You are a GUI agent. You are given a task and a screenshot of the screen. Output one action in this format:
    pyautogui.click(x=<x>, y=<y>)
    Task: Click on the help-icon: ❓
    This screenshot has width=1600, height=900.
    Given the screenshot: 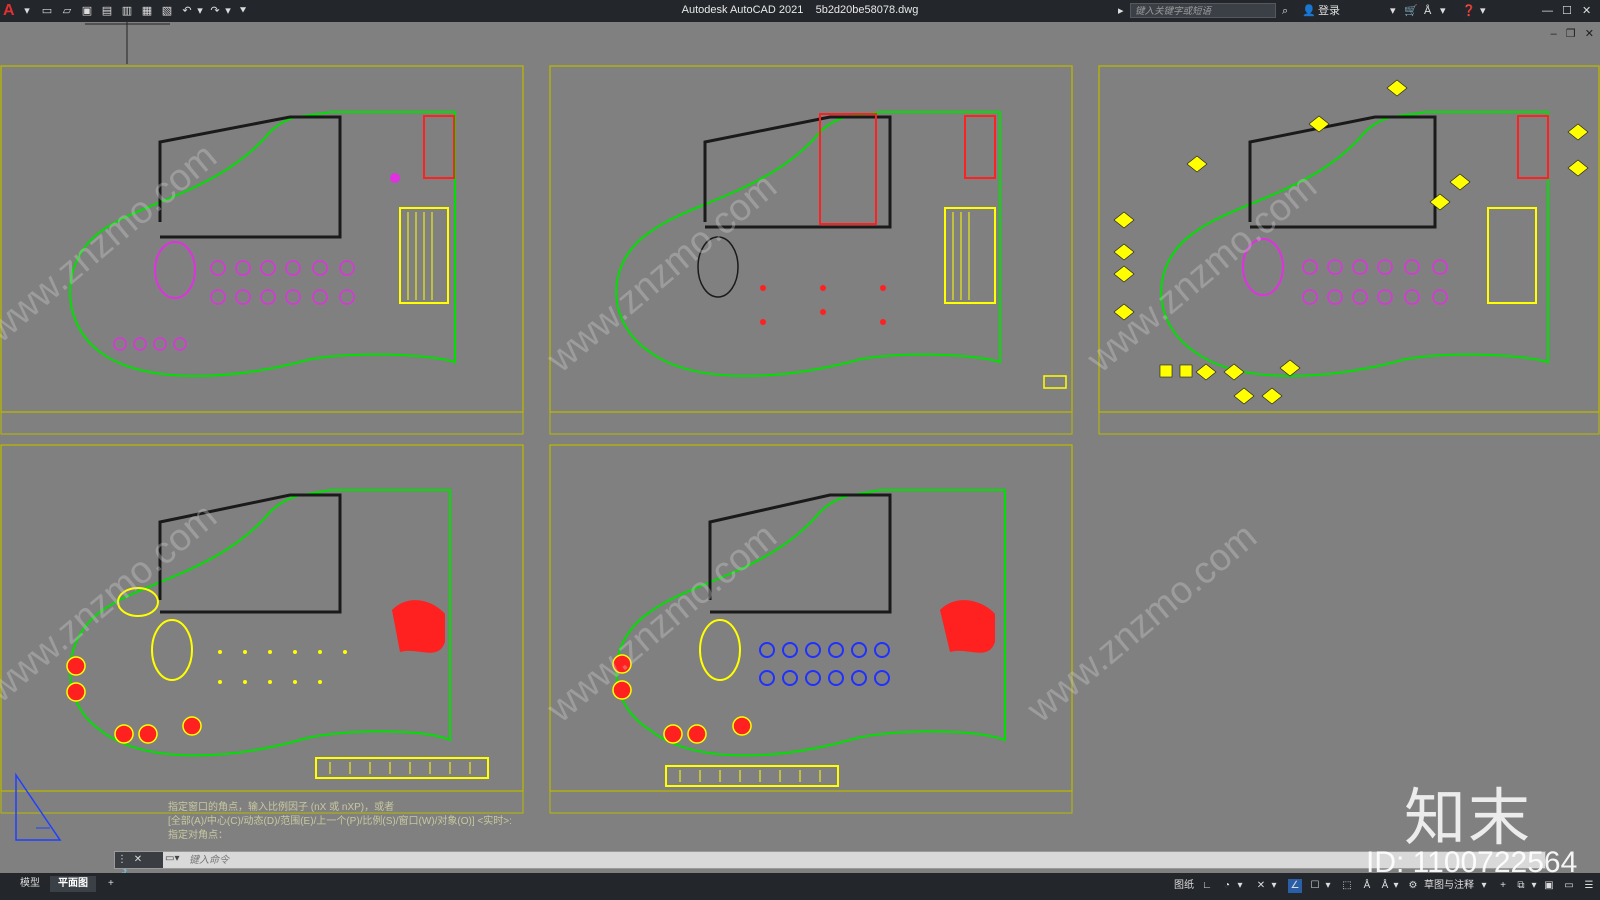 What is the action you would take?
    pyautogui.click(x=1469, y=11)
    